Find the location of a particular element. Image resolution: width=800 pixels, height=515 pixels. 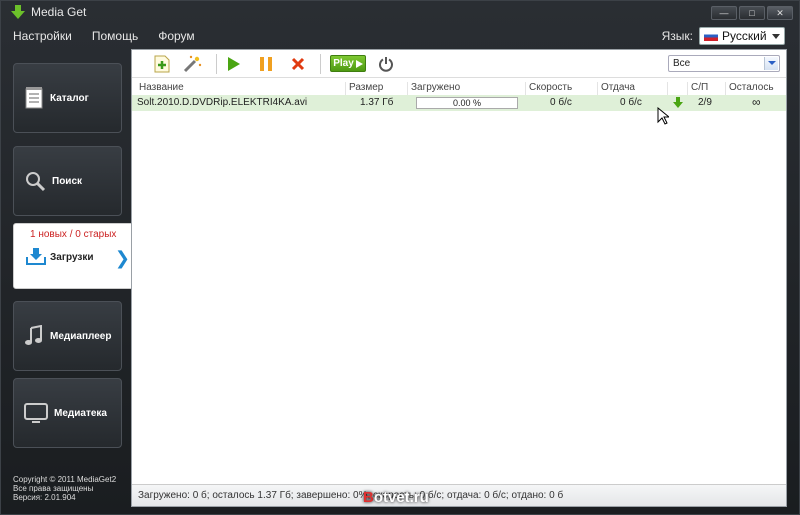

menu-settings: Настройки is located at coordinates (42, 36).